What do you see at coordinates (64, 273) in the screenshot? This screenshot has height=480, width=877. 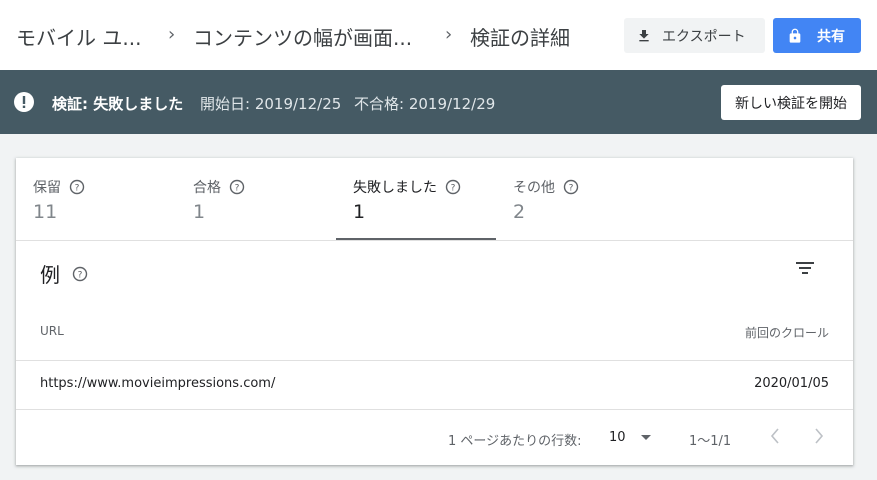 I see `examples-title: 例 ?` at bounding box center [64, 273].